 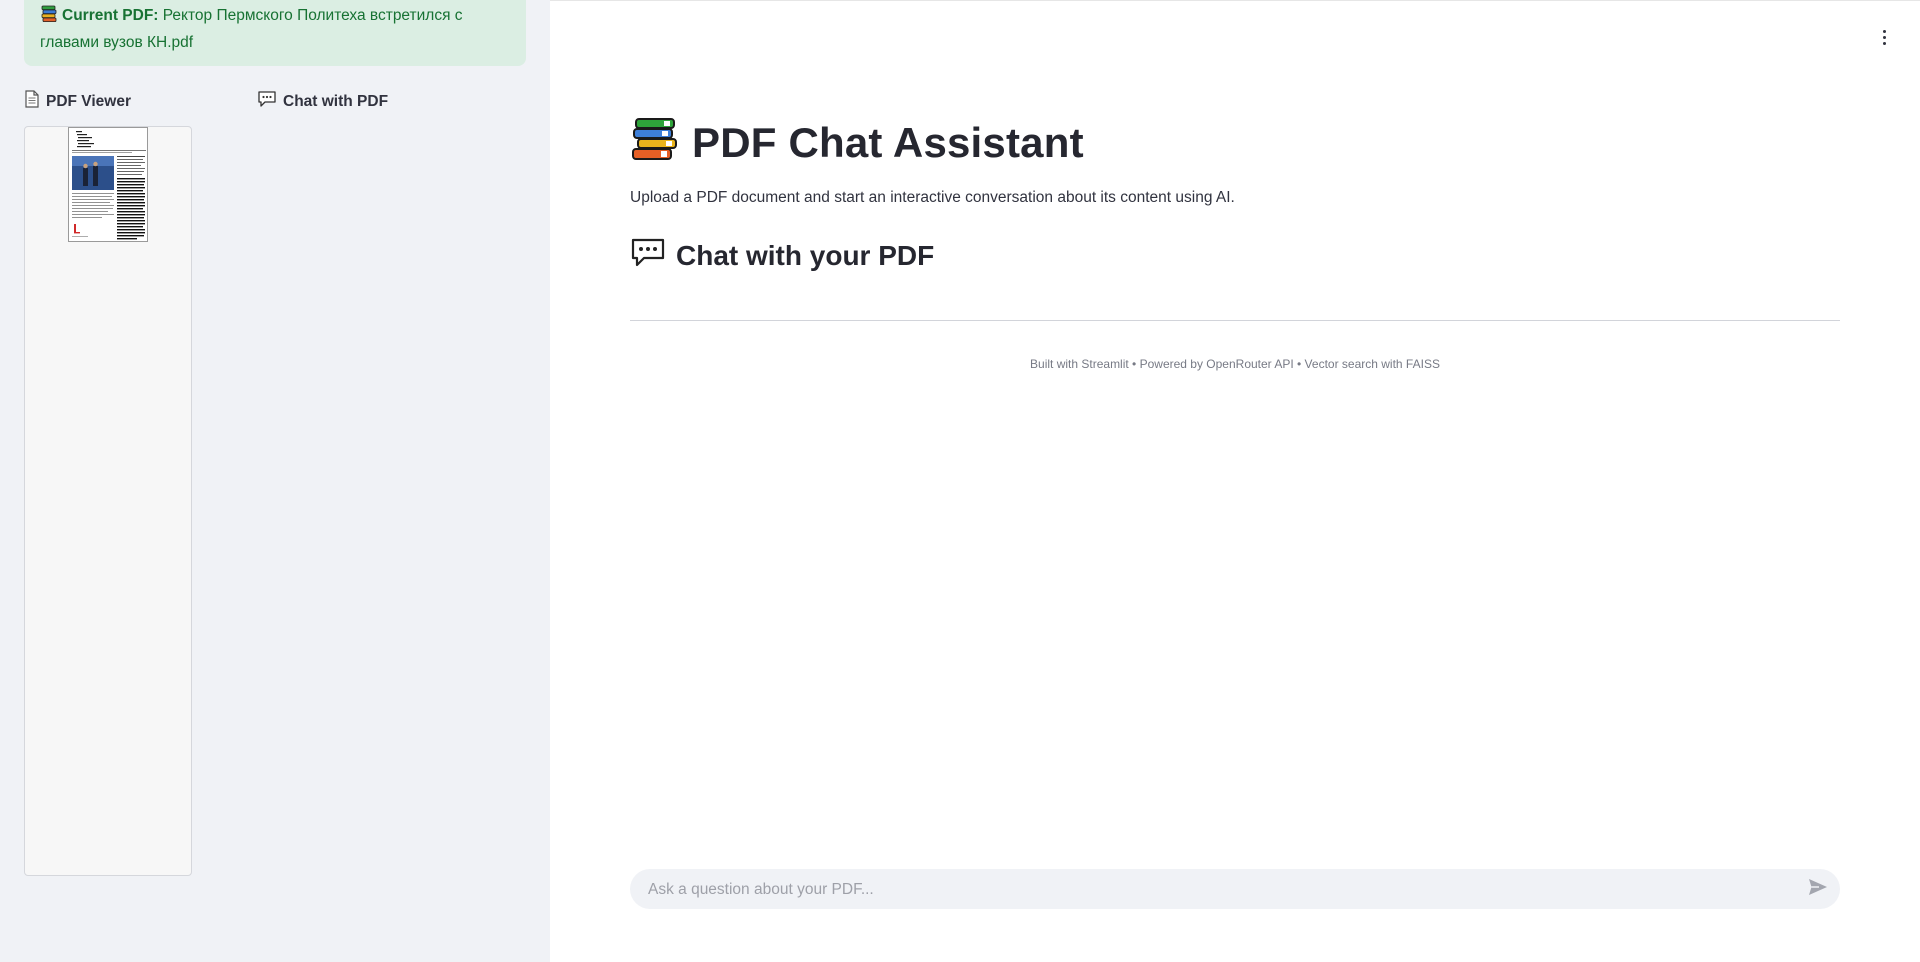 I want to click on page-title: PDF Chat Assistant, so click(x=888, y=142).